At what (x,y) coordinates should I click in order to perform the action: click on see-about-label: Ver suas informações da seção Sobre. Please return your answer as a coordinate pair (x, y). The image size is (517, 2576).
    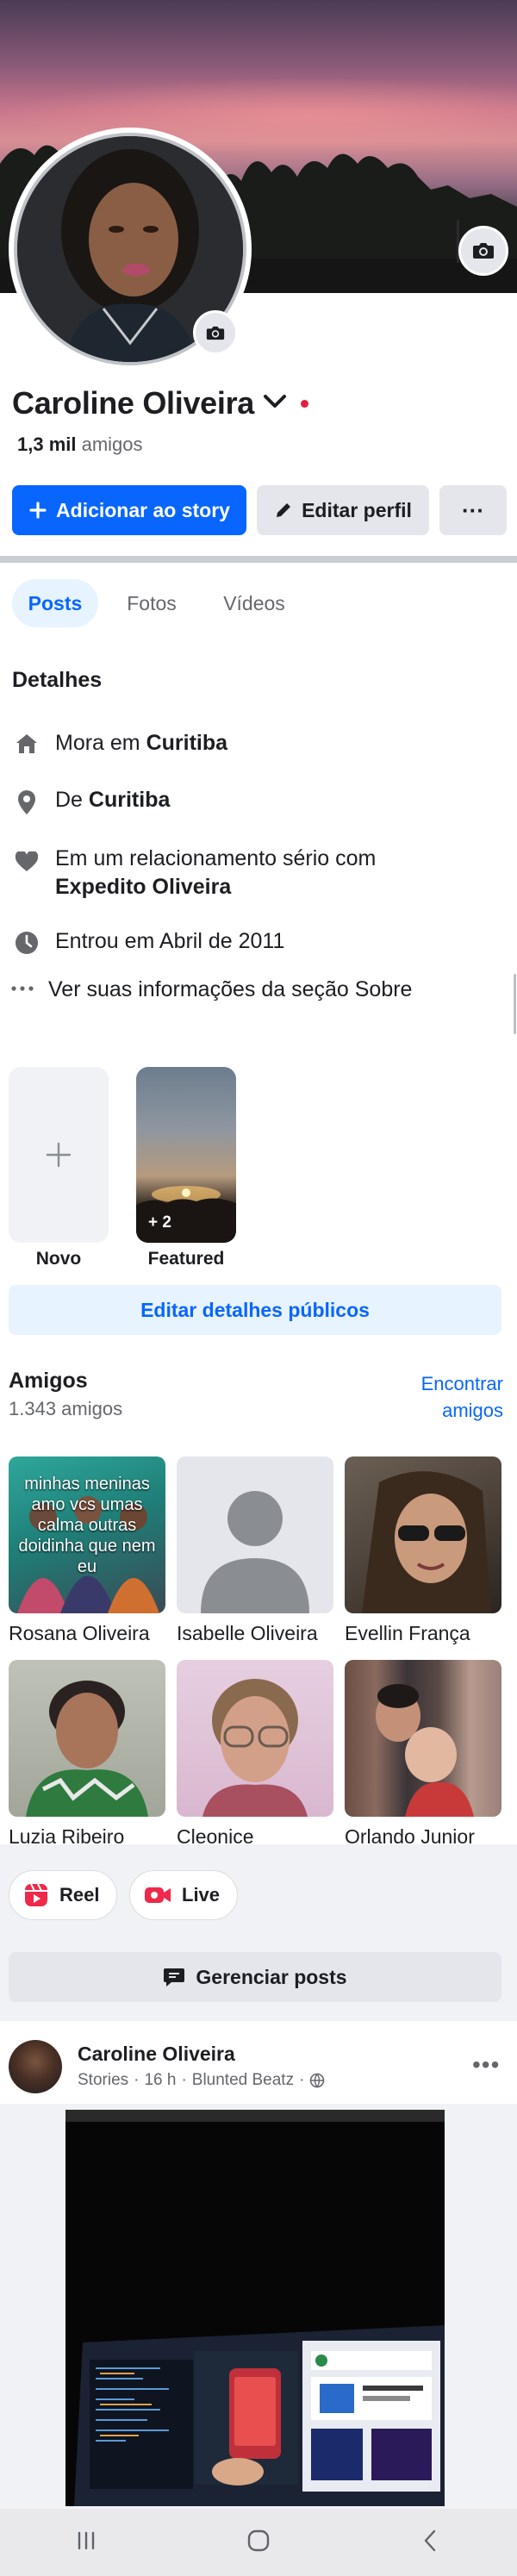
    Looking at the image, I should click on (230, 989).